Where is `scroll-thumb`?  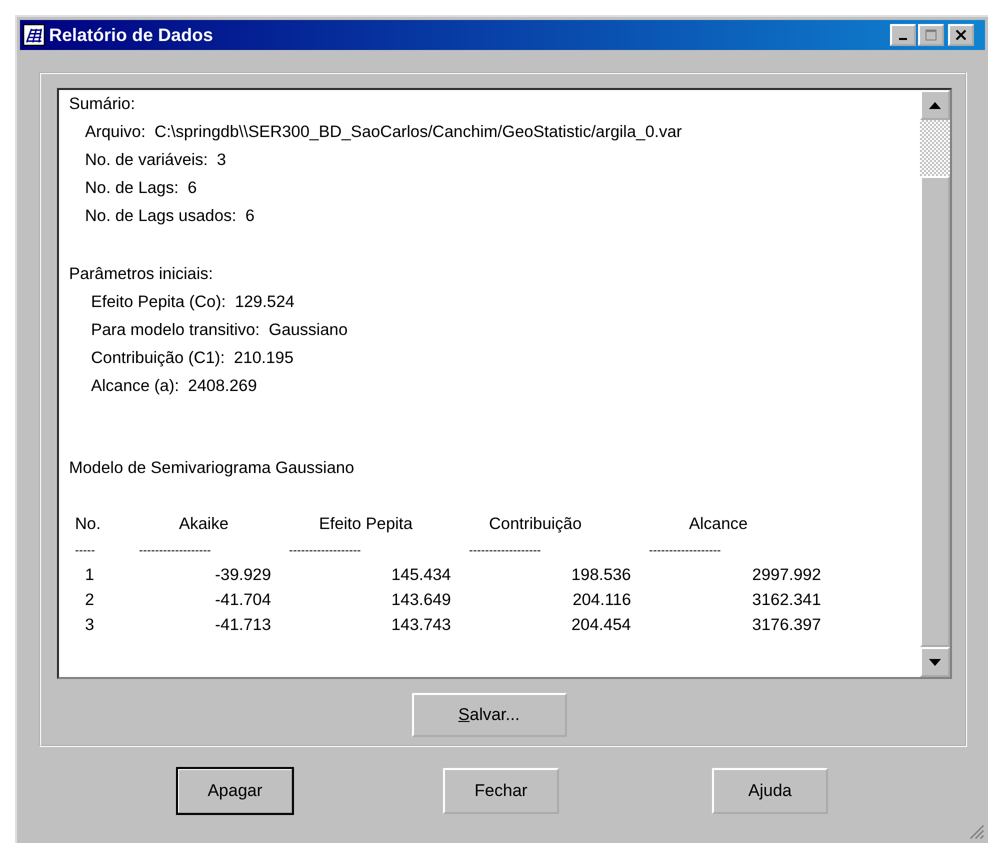
scroll-thumb is located at coordinates (935, 411).